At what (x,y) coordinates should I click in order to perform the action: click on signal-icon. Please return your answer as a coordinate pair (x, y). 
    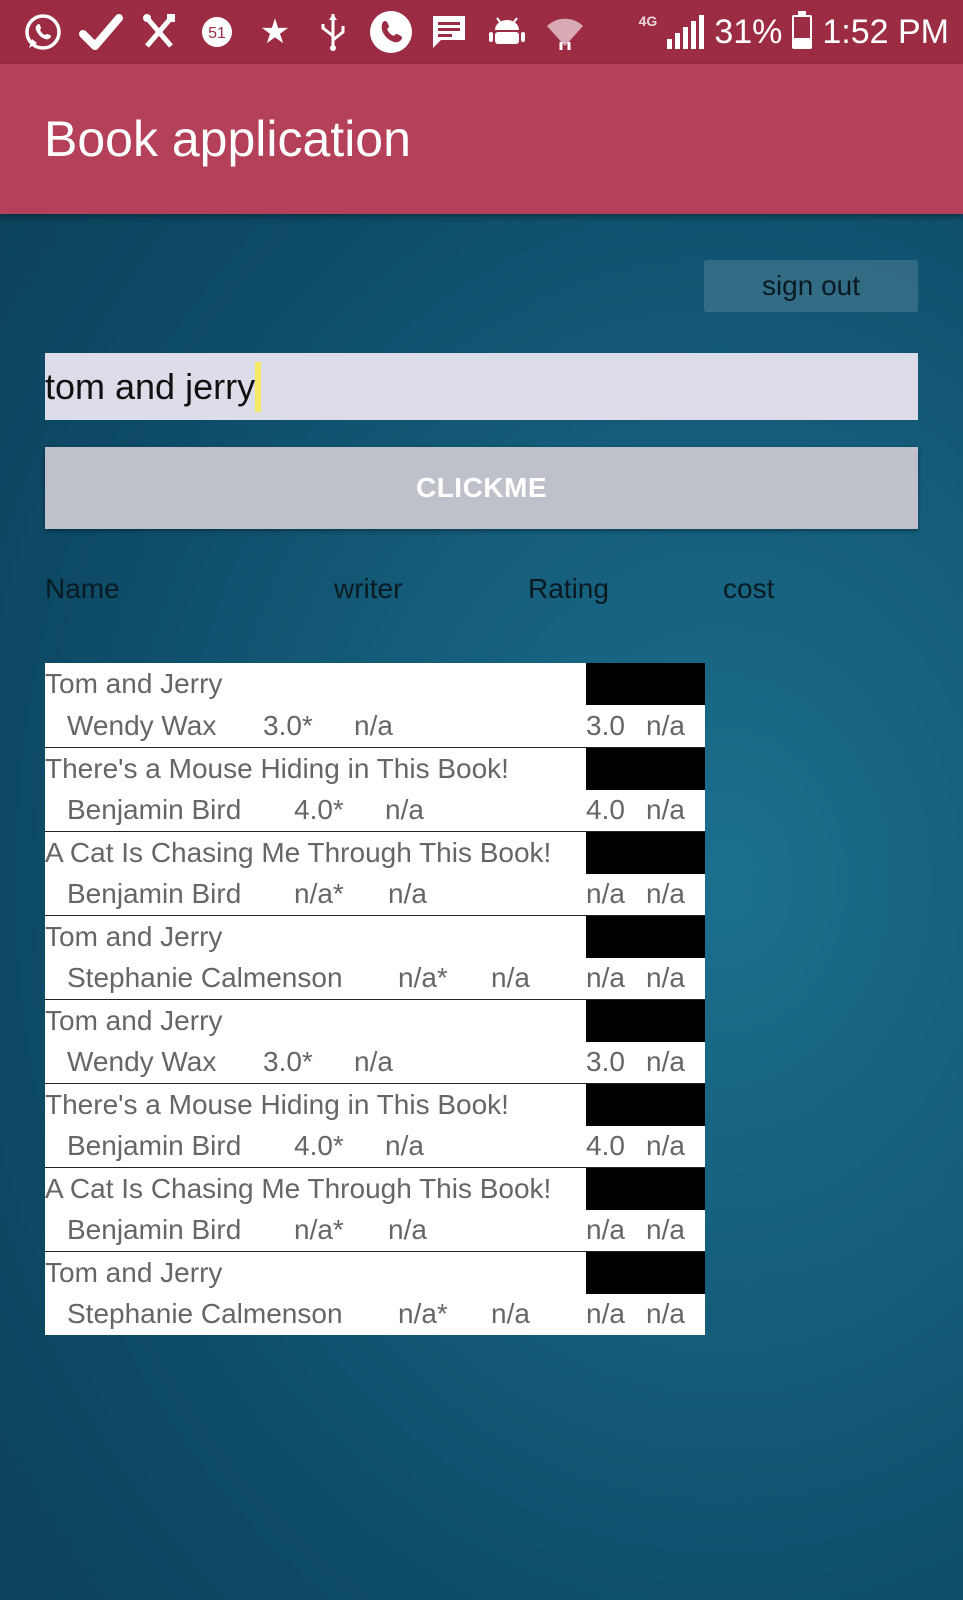
    Looking at the image, I should click on (686, 32).